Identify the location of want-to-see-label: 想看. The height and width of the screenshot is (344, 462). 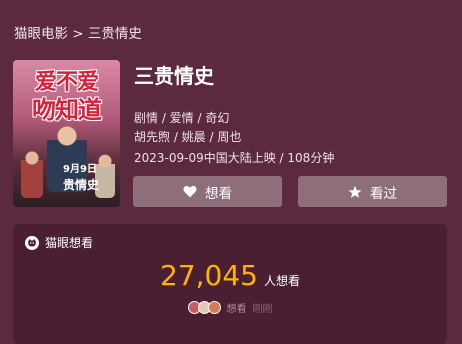
(218, 193).